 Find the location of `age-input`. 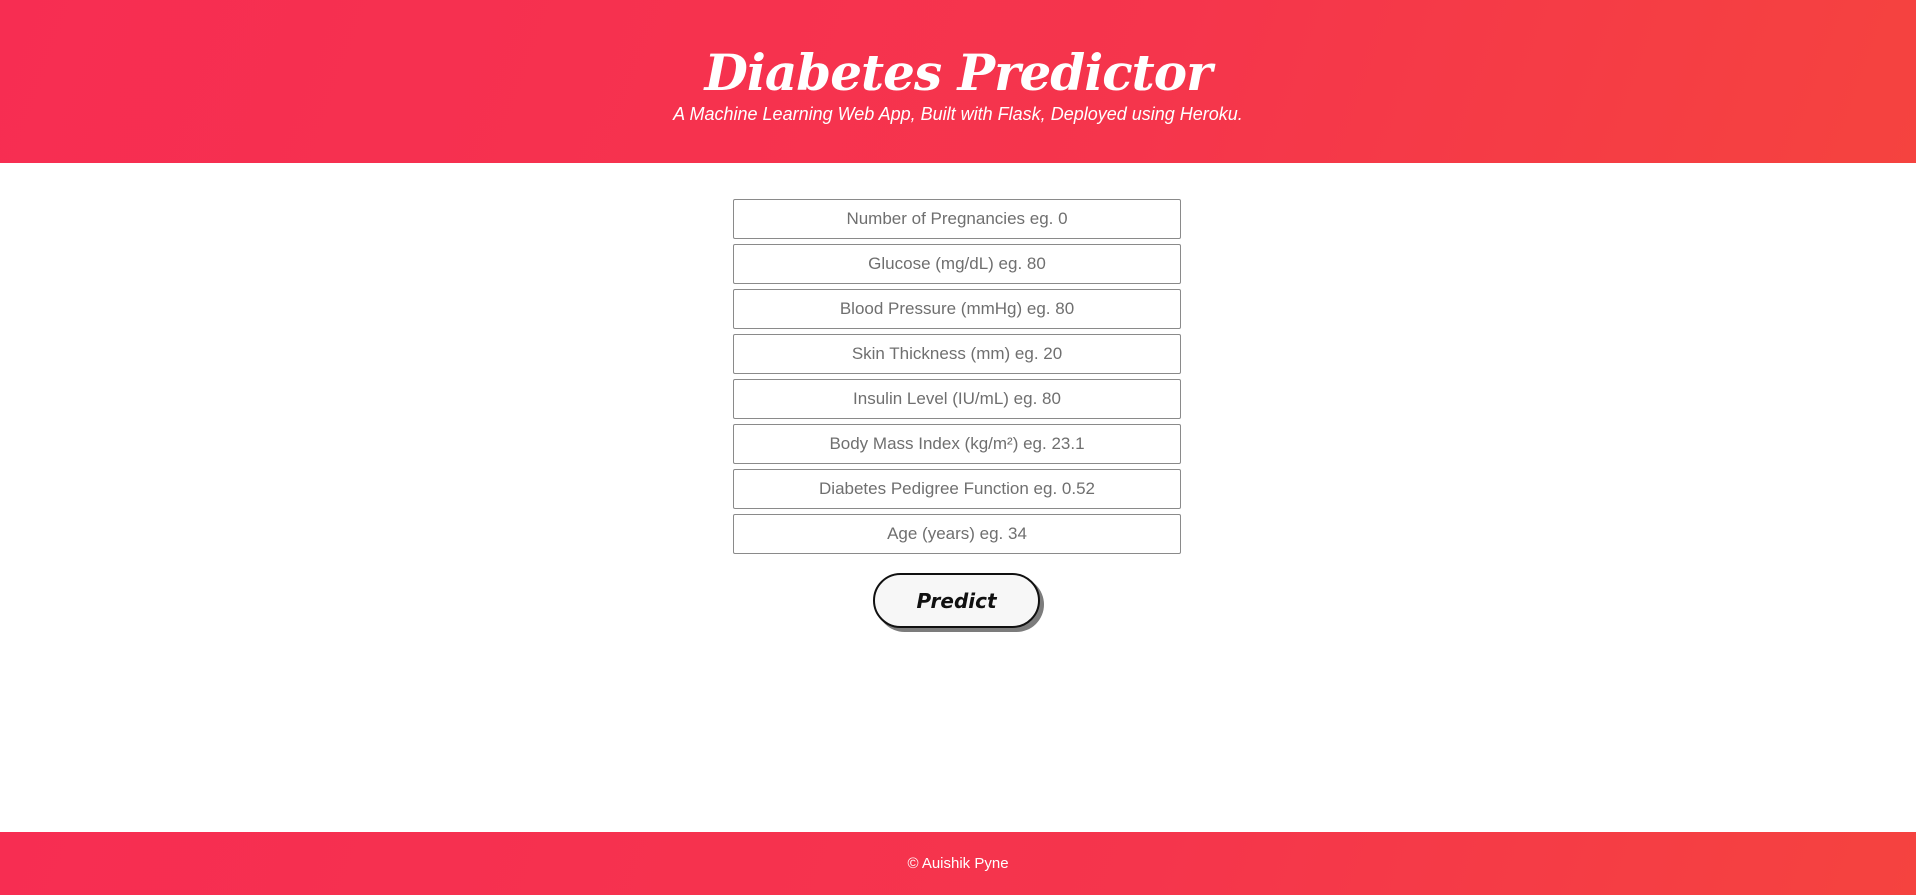

age-input is located at coordinates (957, 534).